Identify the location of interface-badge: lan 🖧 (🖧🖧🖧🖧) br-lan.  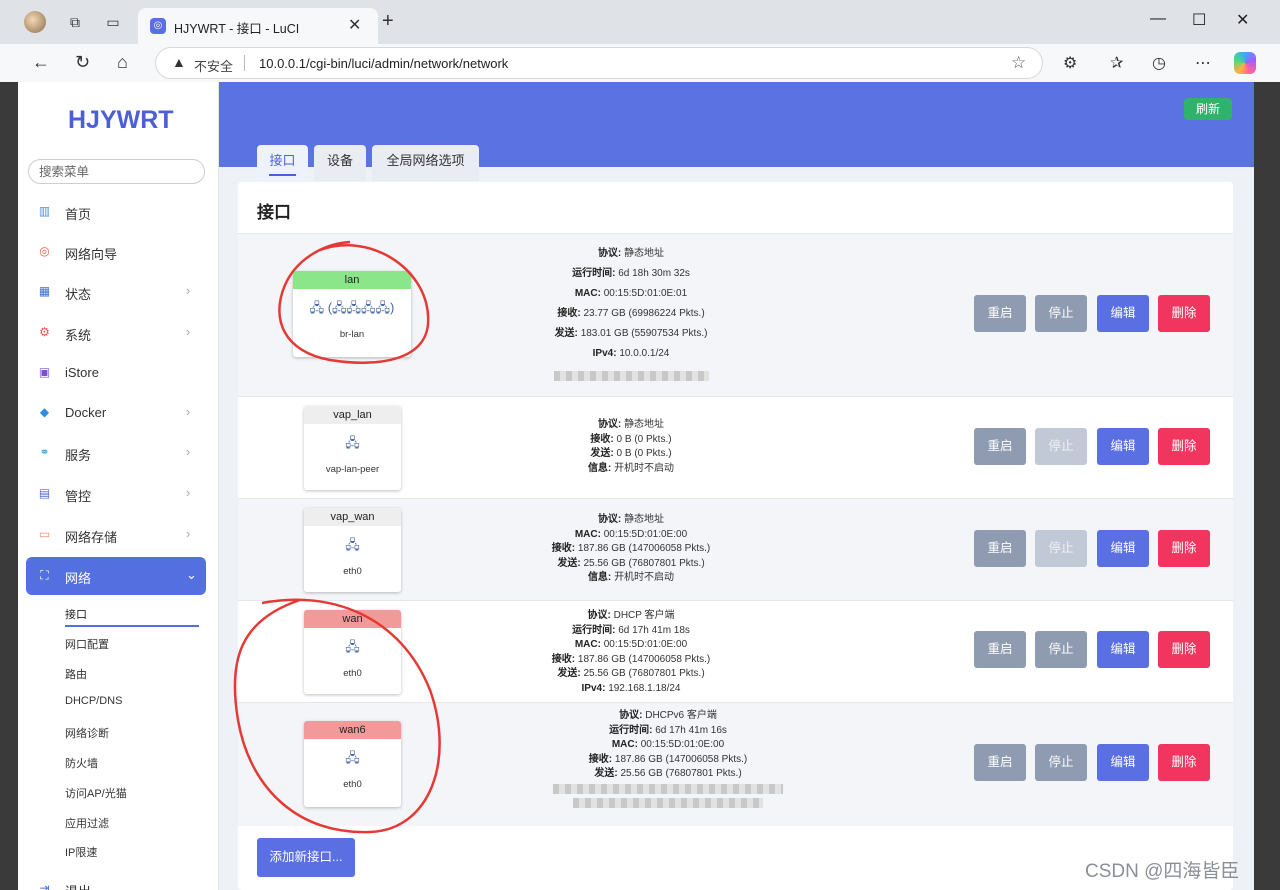
(352, 314).